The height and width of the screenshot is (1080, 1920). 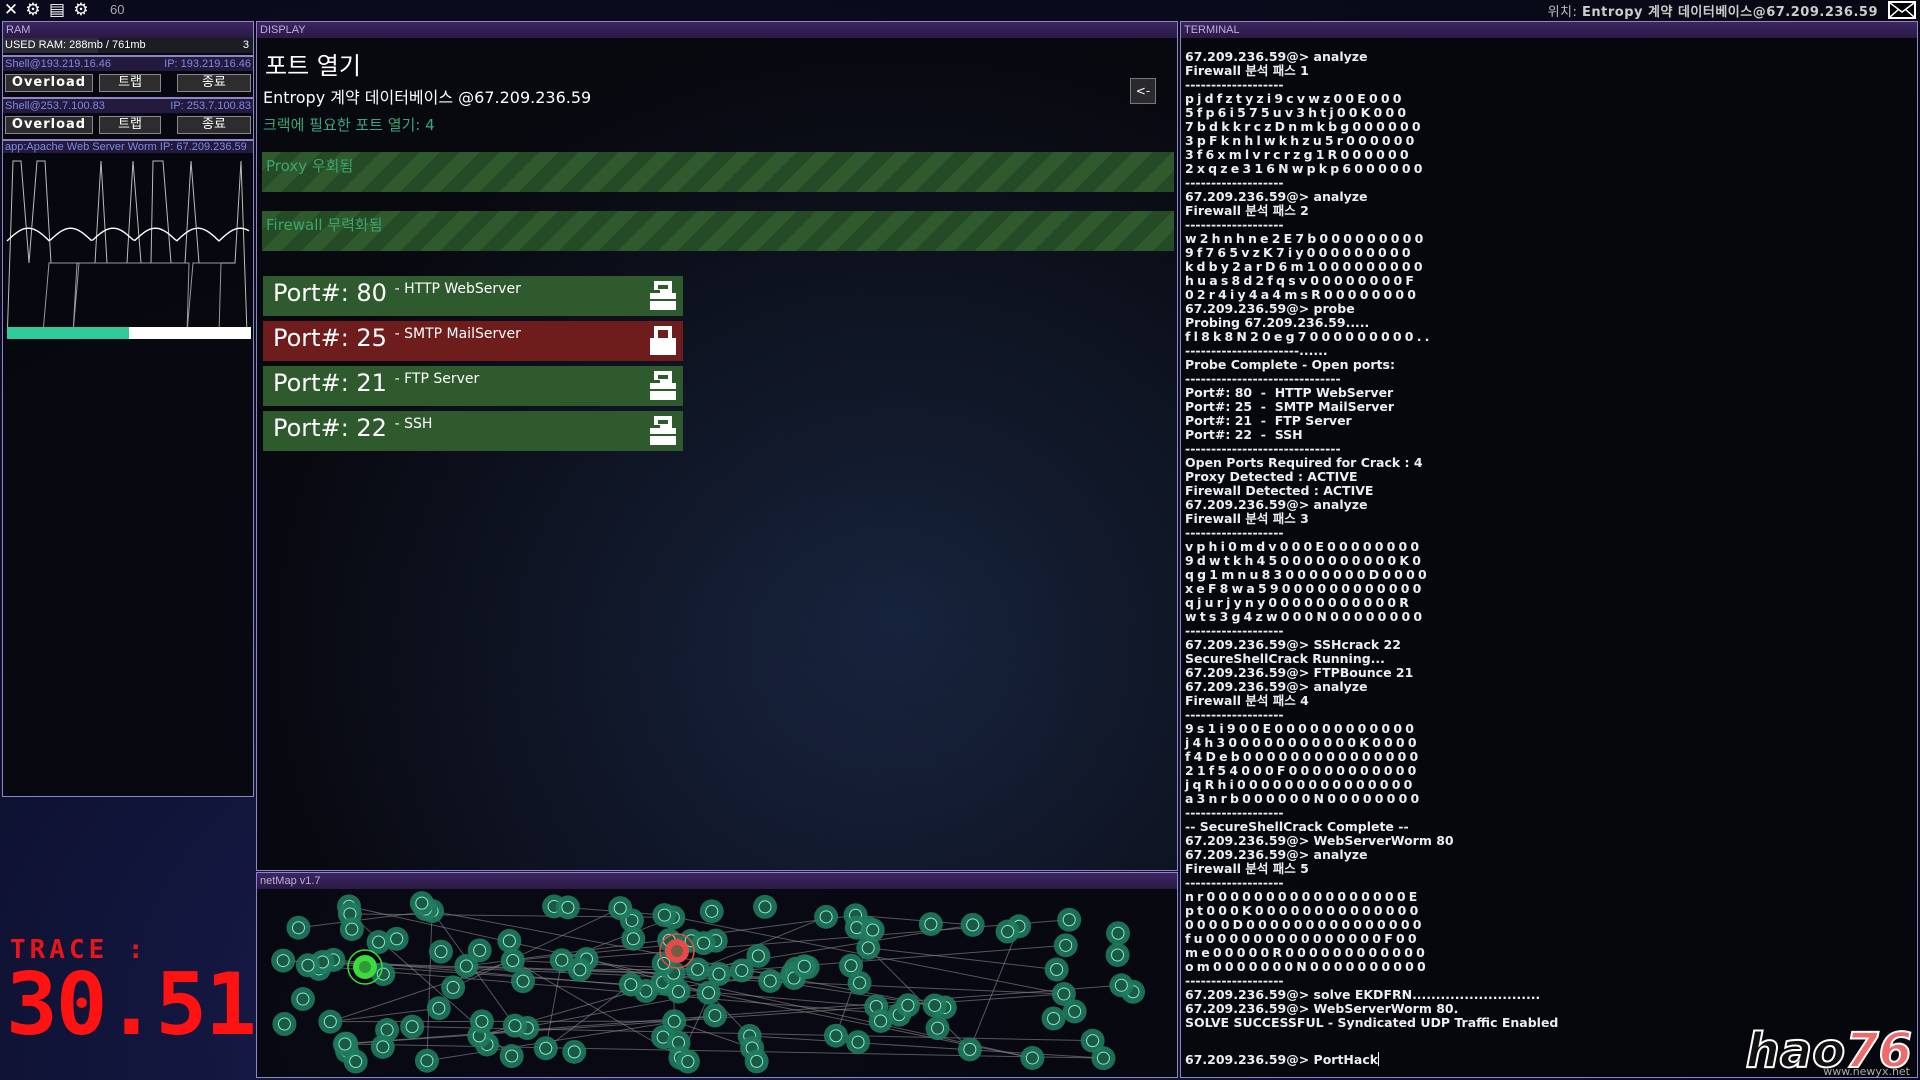 What do you see at coordinates (245, 45) in the screenshot?
I see `ram-process-count: 3` at bounding box center [245, 45].